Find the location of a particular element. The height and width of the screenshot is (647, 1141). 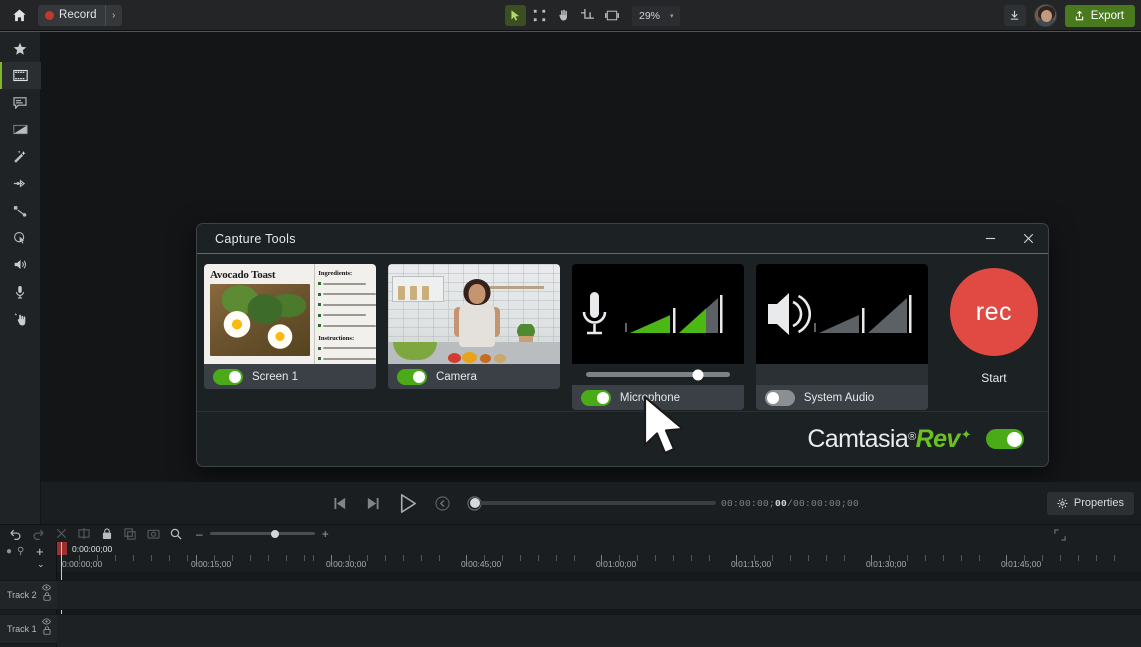

screen-1-toggle is located at coordinates (228, 376).